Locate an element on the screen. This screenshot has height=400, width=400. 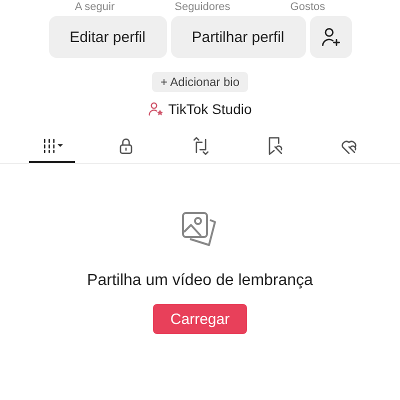
add-bio-button: + Adicionar bio is located at coordinates (200, 82).